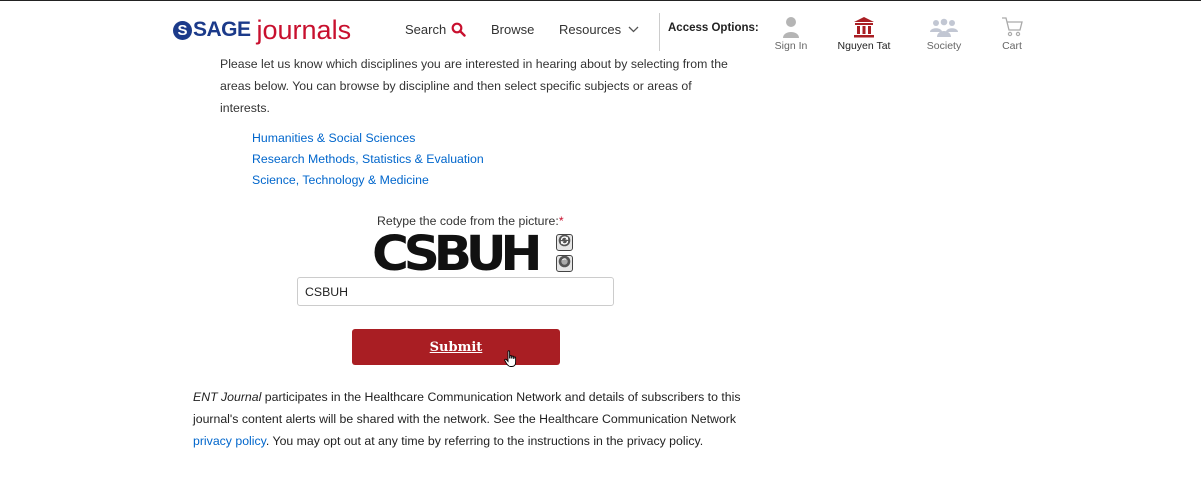  Describe the element at coordinates (511, 361) in the screenshot. I see `hand-cursor-icon` at that location.